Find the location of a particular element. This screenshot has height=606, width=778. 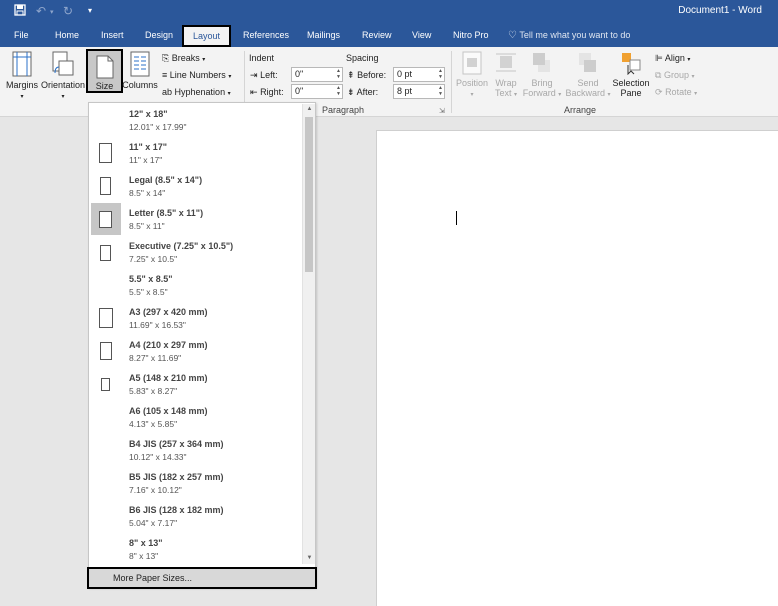

selection-pane-button: Selection Pane is located at coordinates (631, 74).